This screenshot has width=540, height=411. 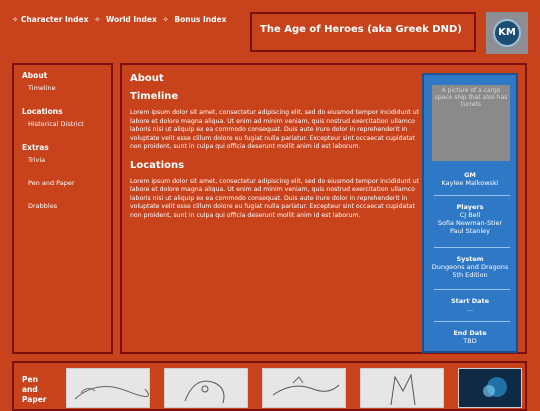 I want to click on gallery-label-line: and, so click(x=30, y=389).